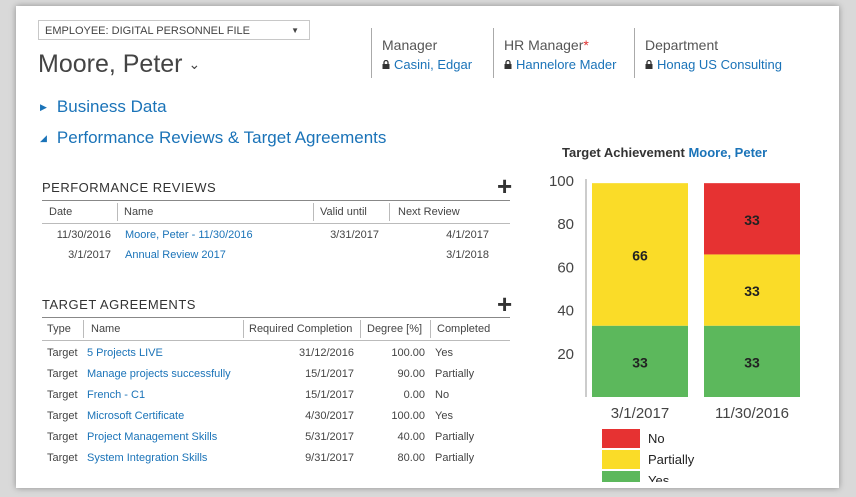 The width and height of the screenshot is (856, 497). What do you see at coordinates (561, 181) in the screenshot?
I see `y-tick-label: 100` at bounding box center [561, 181].